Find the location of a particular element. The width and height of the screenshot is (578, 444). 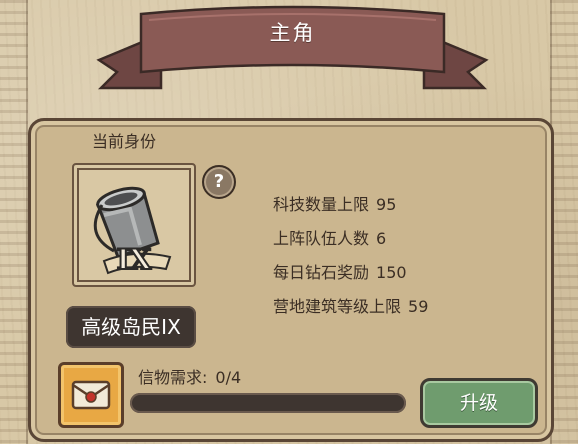

upgrade-button: 升级 is located at coordinates (479, 403).